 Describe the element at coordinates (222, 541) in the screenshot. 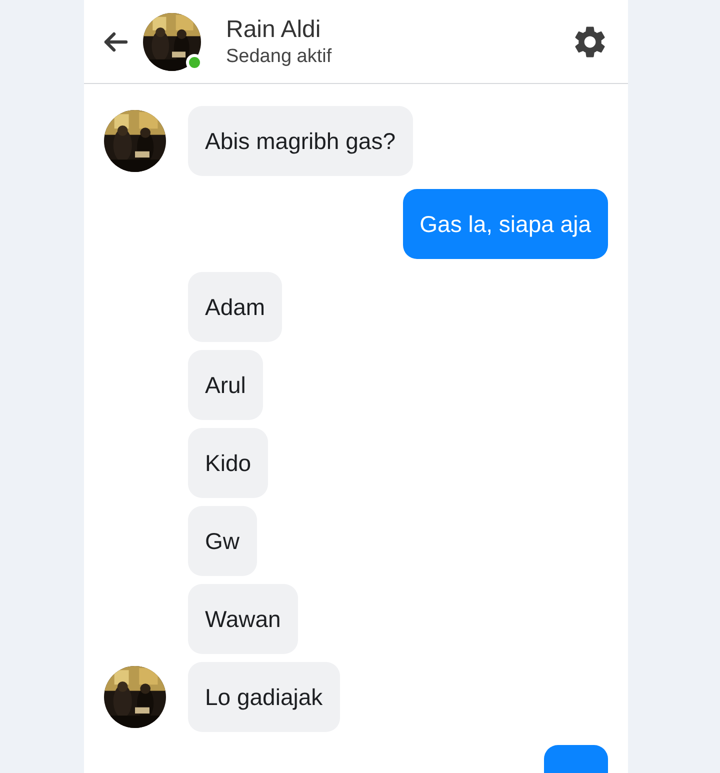

I see `received-message-bubble: Gw` at that location.